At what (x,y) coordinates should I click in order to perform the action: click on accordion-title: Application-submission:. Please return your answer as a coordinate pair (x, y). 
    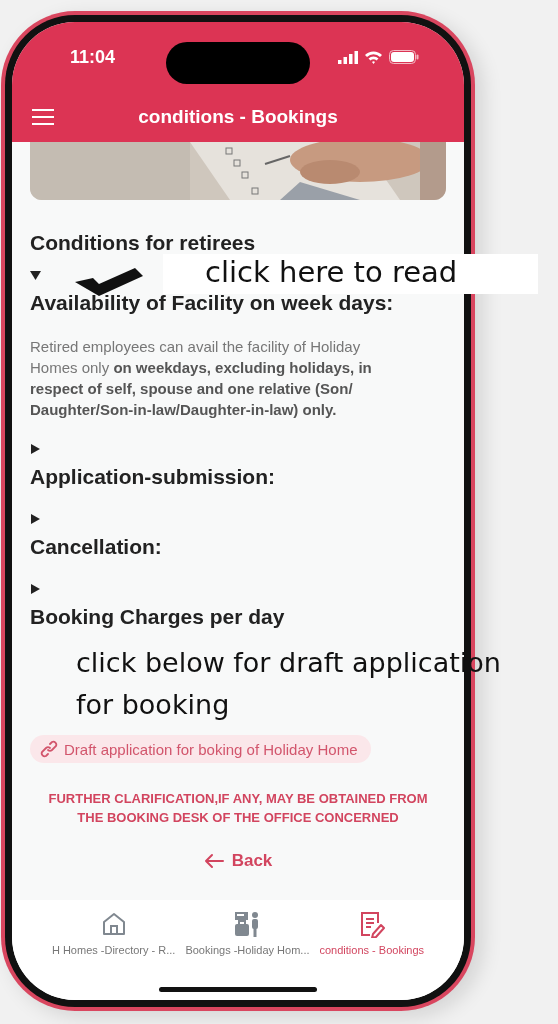
    Looking at the image, I should click on (238, 477).